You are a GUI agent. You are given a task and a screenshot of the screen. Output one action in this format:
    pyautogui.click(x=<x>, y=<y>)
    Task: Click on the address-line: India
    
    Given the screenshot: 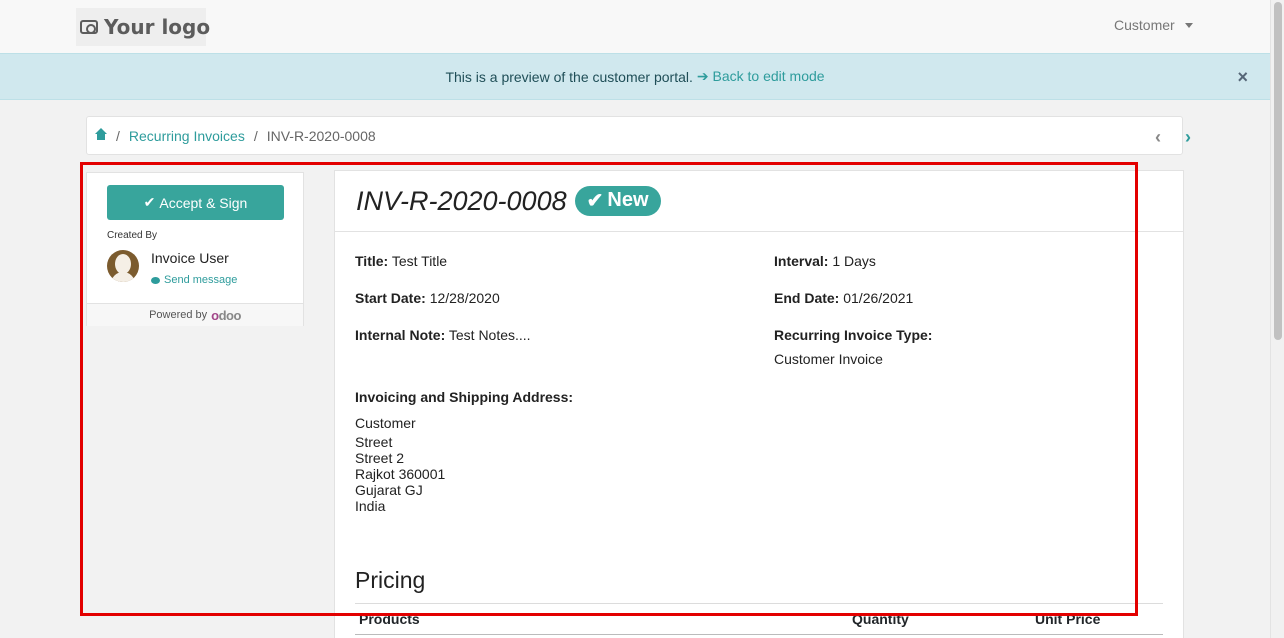 What is the action you would take?
    pyautogui.click(x=370, y=506)
    